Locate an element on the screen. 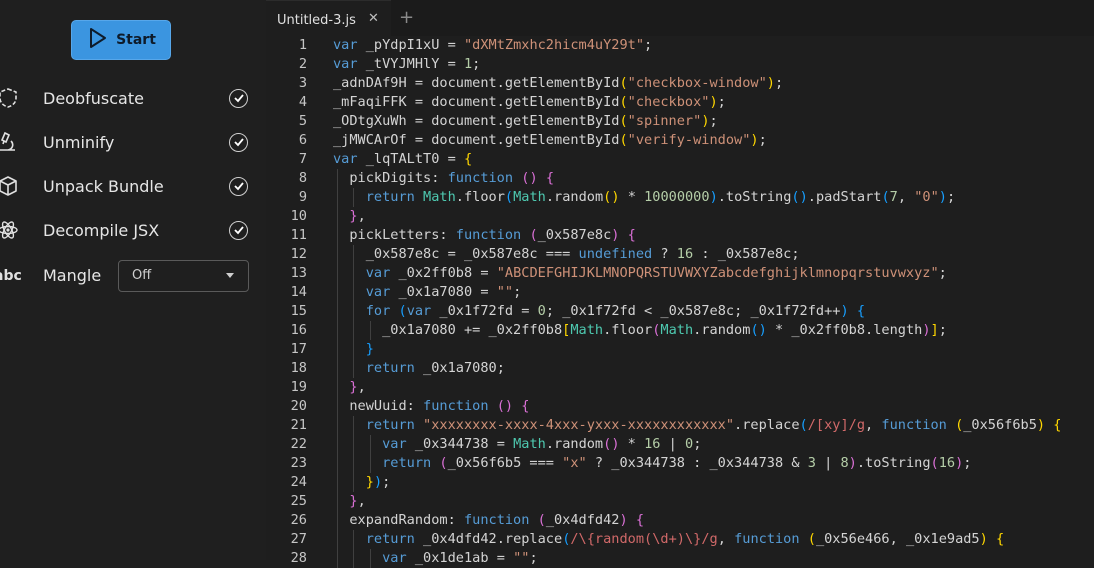 Image resolution: width=1094 pixels, height=568 pixels. play-icon is located at coordinates (97, 40).